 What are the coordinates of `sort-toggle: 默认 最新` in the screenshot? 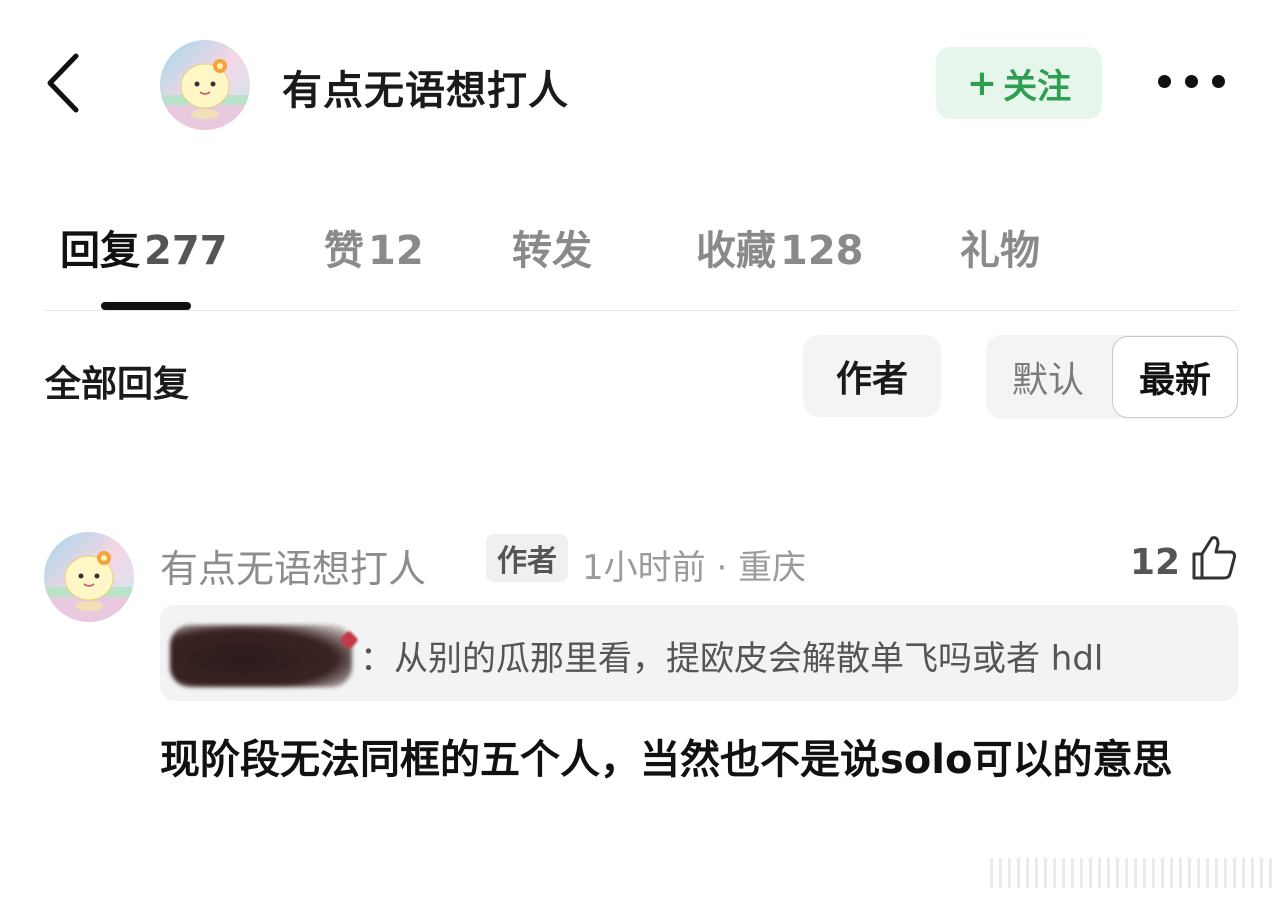 It's located at (1112, 377).